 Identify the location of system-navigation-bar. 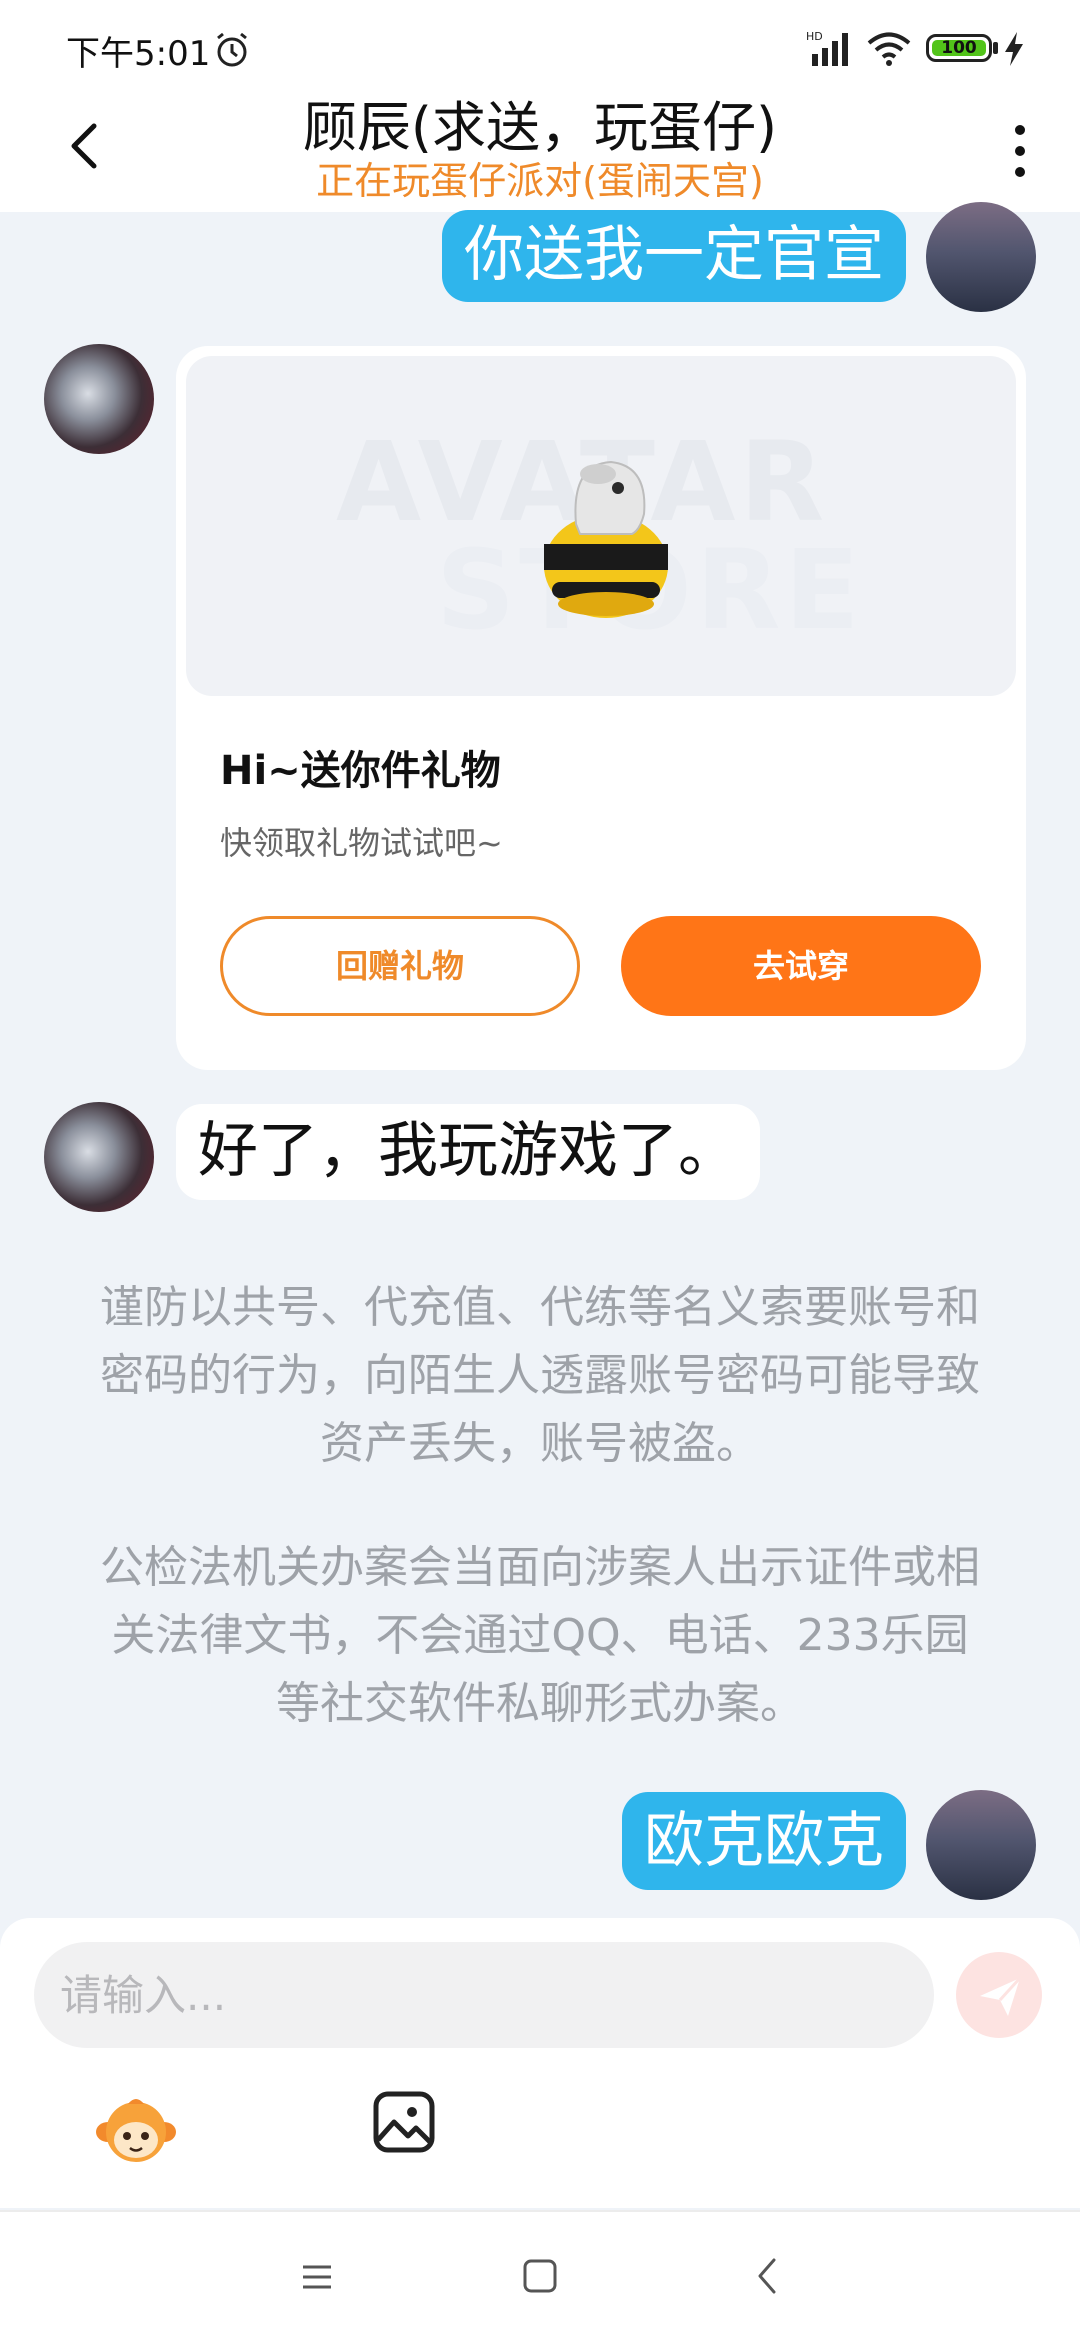
(540, 2275).